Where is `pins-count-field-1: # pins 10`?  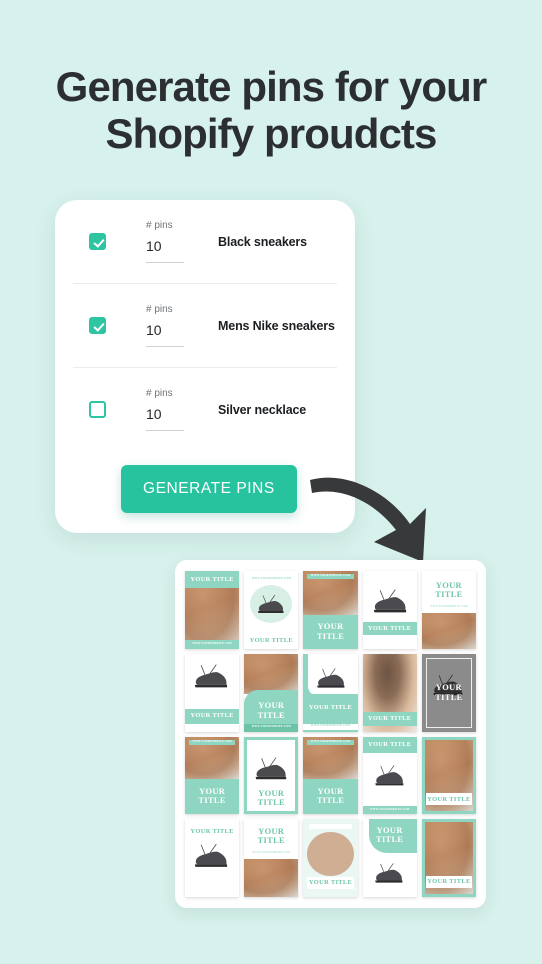 pins-count-field-1: # pins 10 is located at coordinates (173, 241).